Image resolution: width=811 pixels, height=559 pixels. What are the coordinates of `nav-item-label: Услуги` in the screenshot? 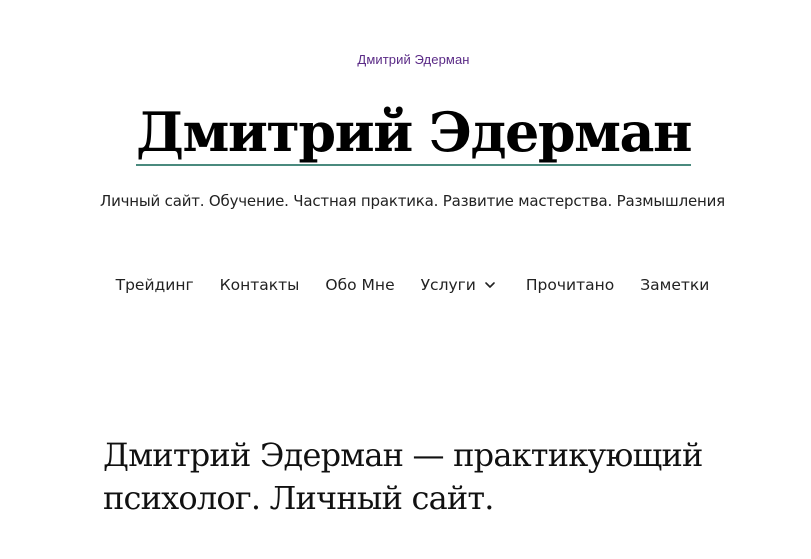 It's located at (448, 285).